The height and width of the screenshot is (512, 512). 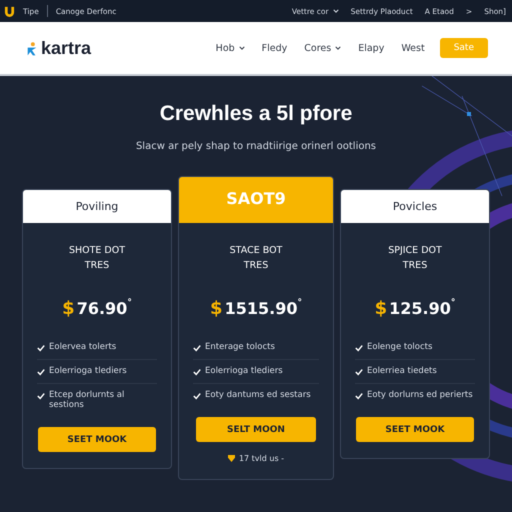 I want to click on feature-text: Enterage tolocts, so click(x=240, y=347).